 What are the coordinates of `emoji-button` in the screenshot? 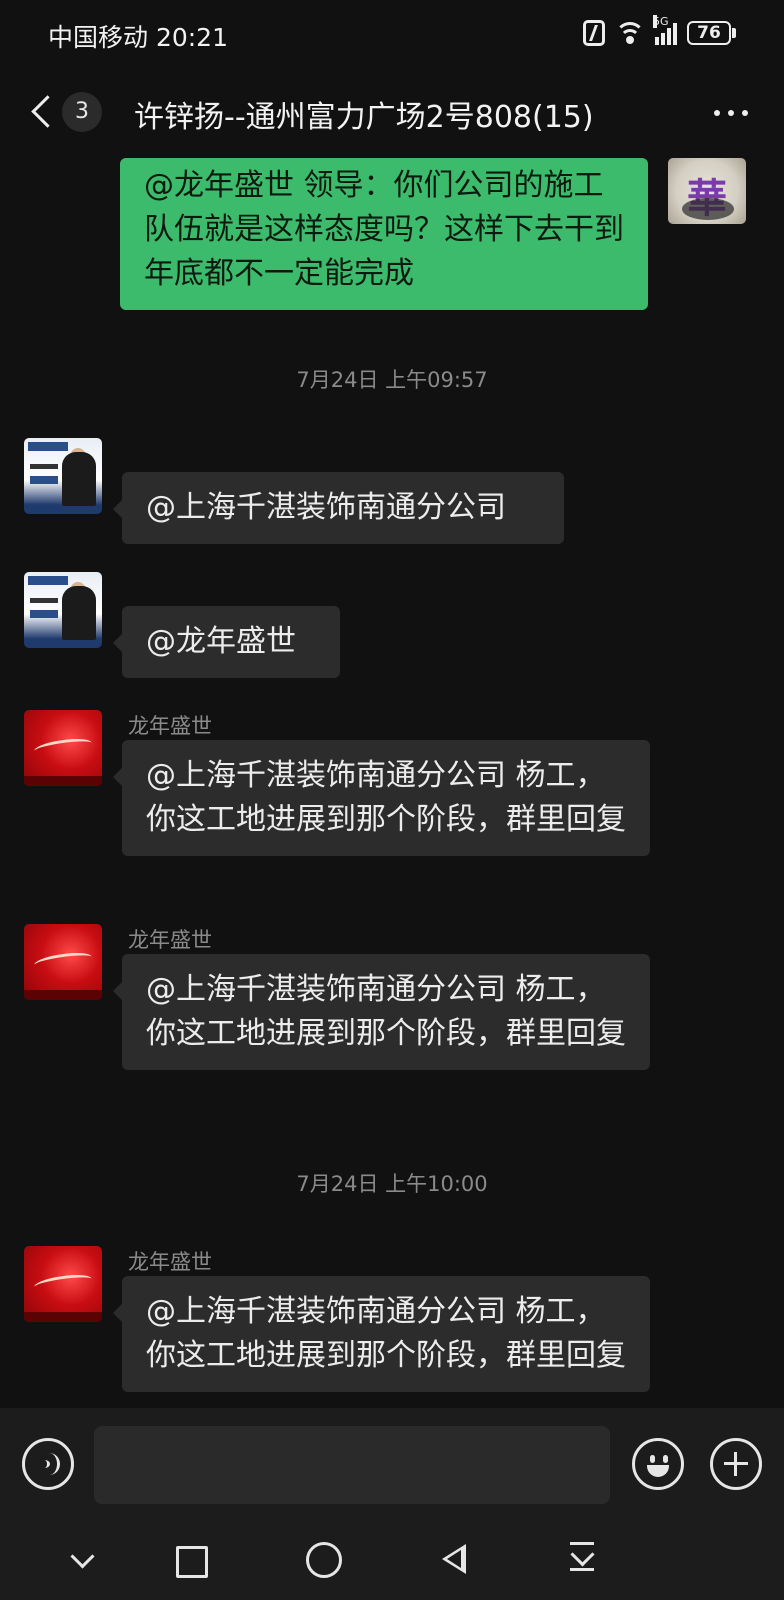 It's located at (658, 1464).